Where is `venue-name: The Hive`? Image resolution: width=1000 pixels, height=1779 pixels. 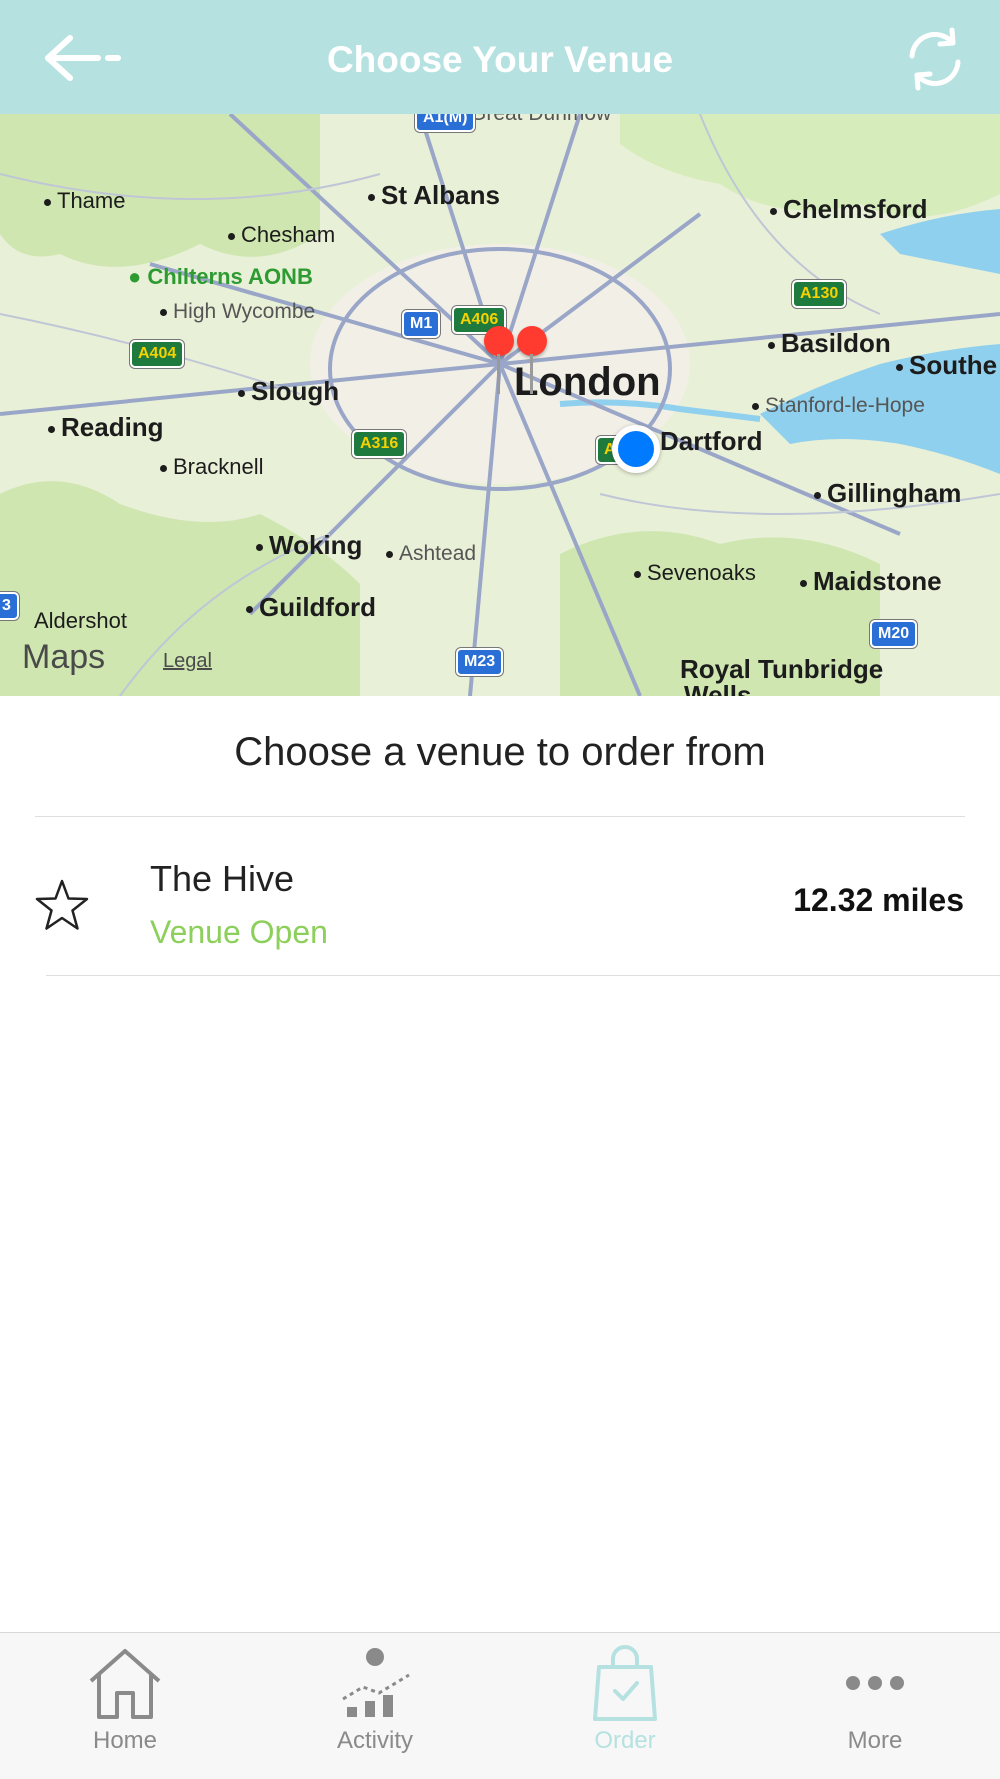
venue-name: The Hive is located at coordinates (222, 878).